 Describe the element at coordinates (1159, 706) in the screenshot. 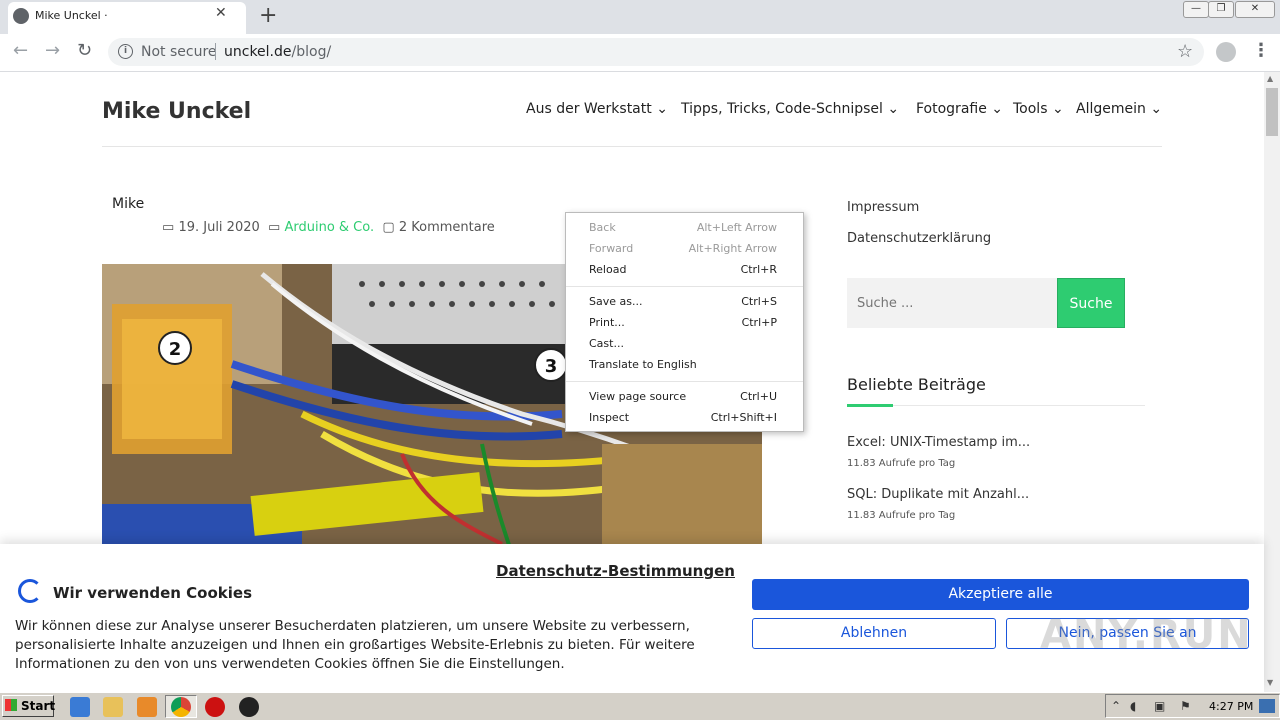

I see `network-icon: ▣` at that location.